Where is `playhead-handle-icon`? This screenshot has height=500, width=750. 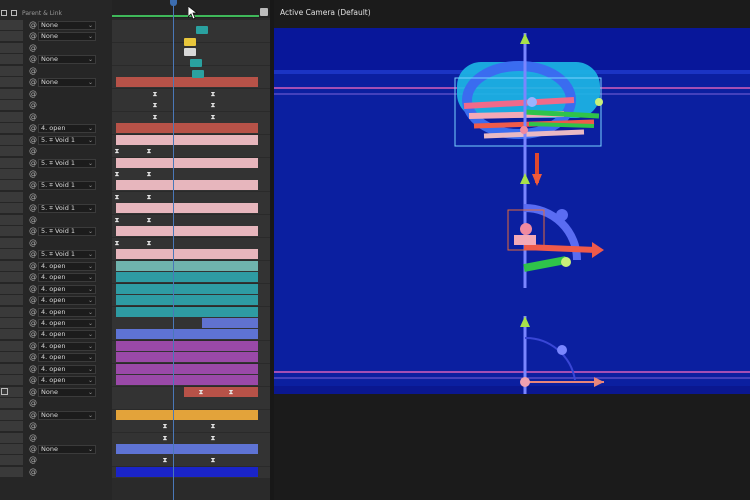
playhead-handle-icon is located at coordinates (173, 3).